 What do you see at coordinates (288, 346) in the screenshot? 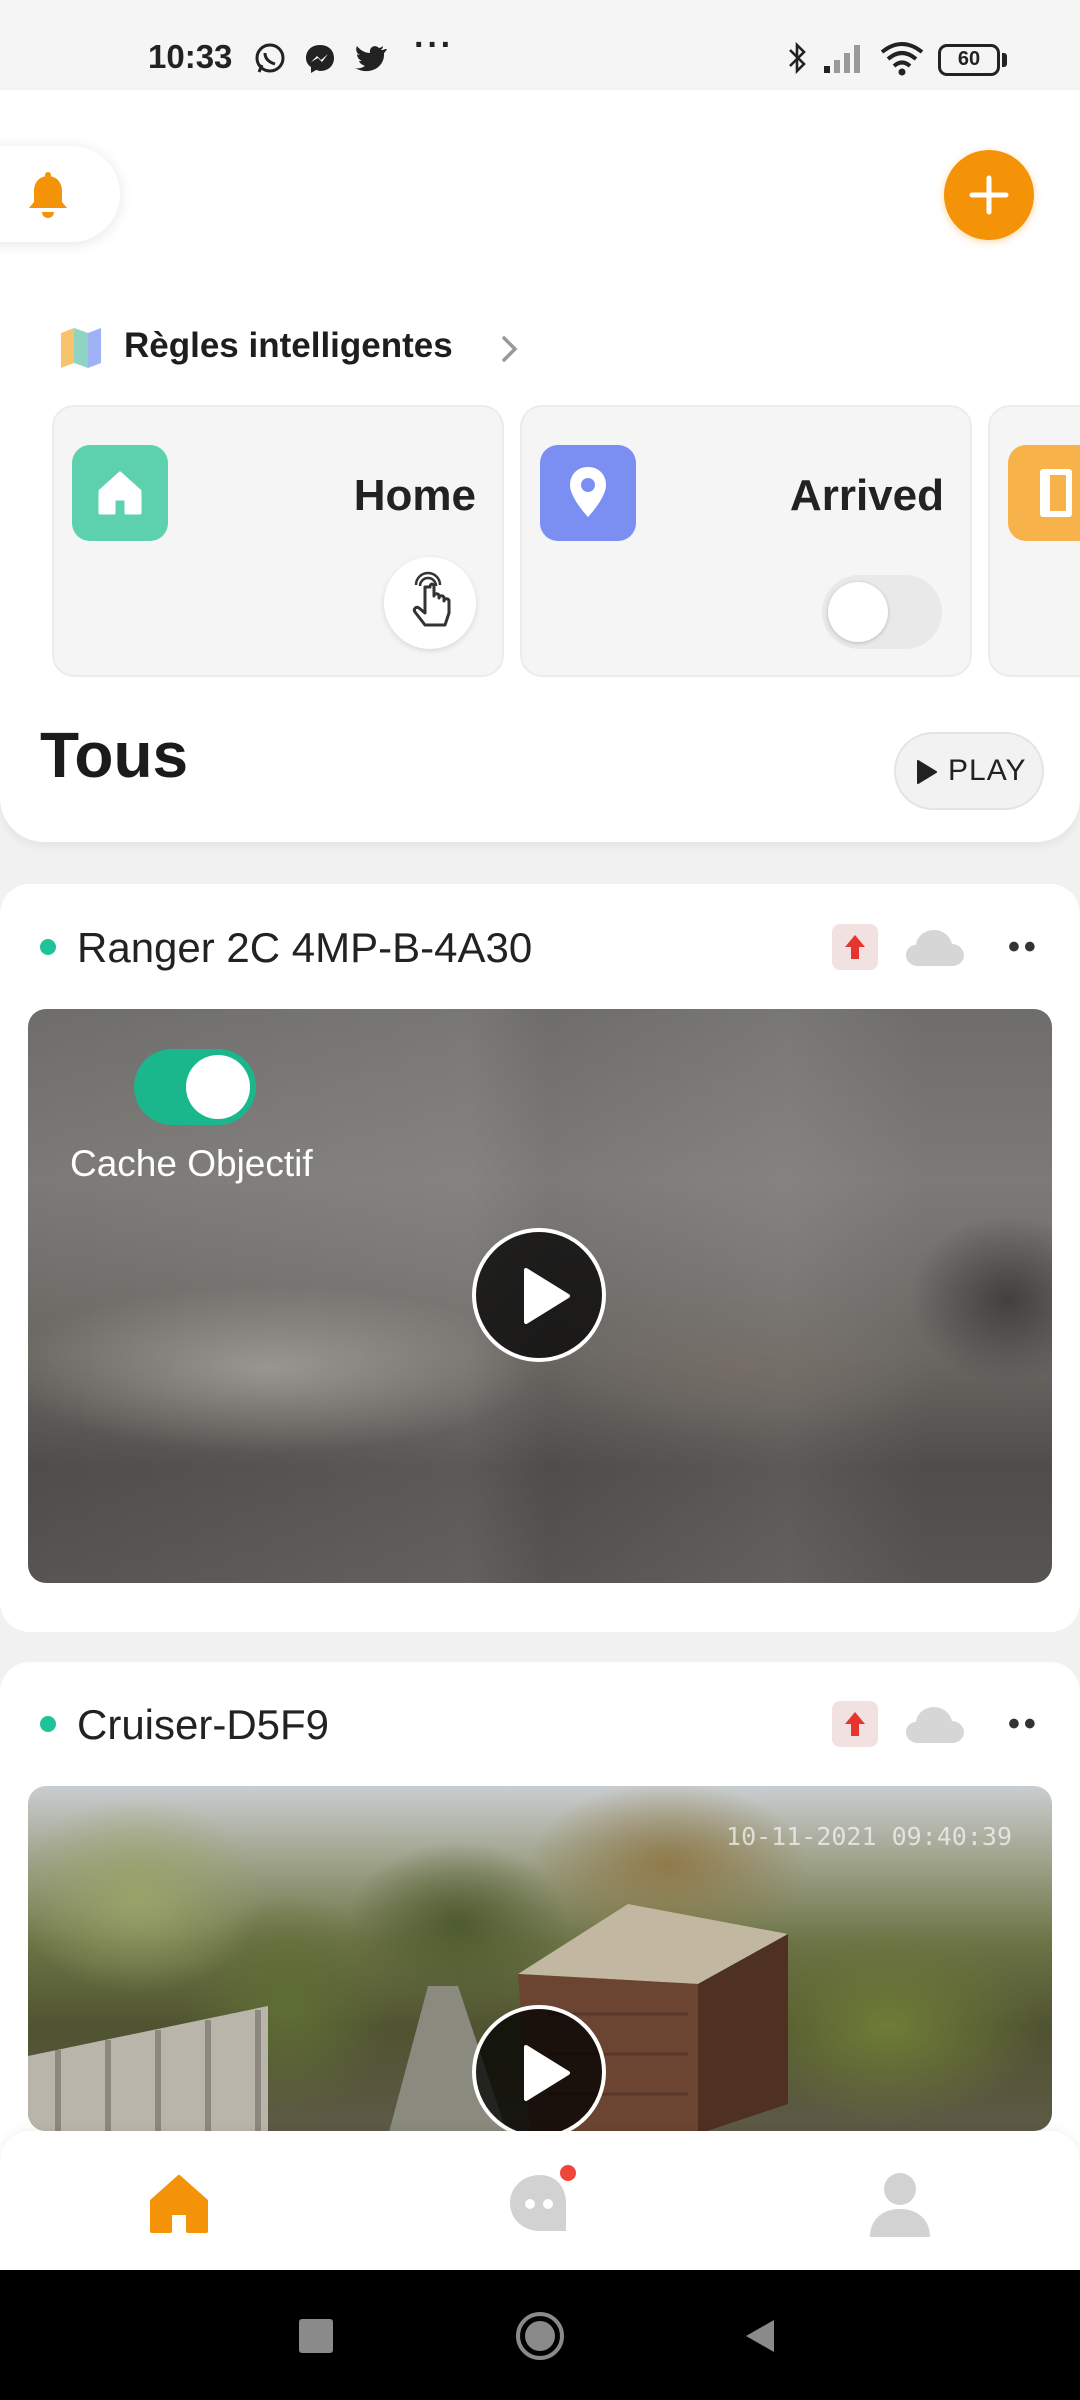
I see `smart-rules-title: Règles intelligentes` at bounding box center [288, 346].